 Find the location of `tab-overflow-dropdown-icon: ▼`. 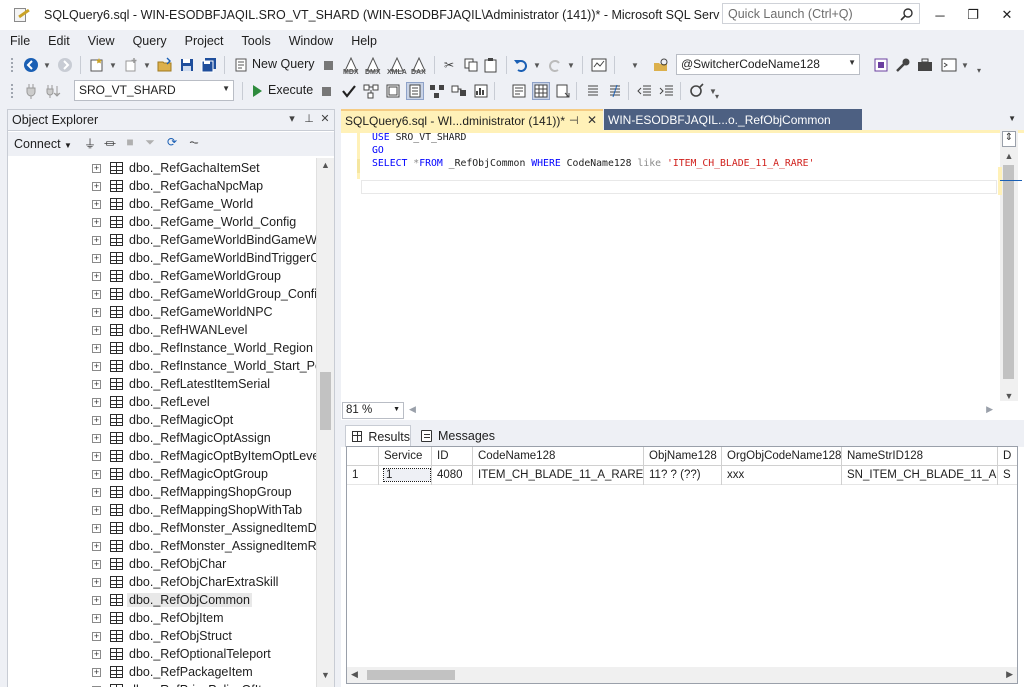

tab-overflow-dropdown-icon: ▼ is located at coordinates (1012, 118).